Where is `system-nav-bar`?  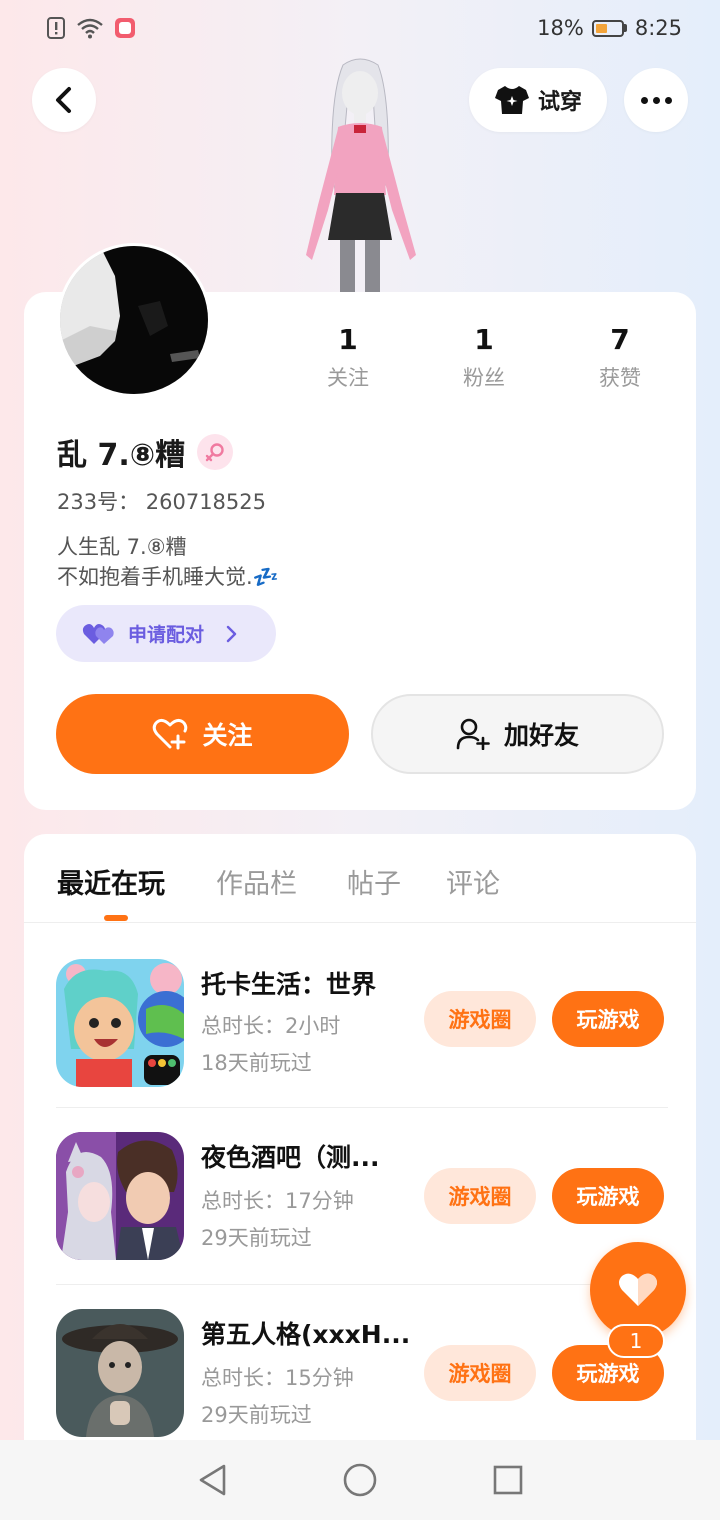 system-nav-bar is located at coordinates (360, 1480).